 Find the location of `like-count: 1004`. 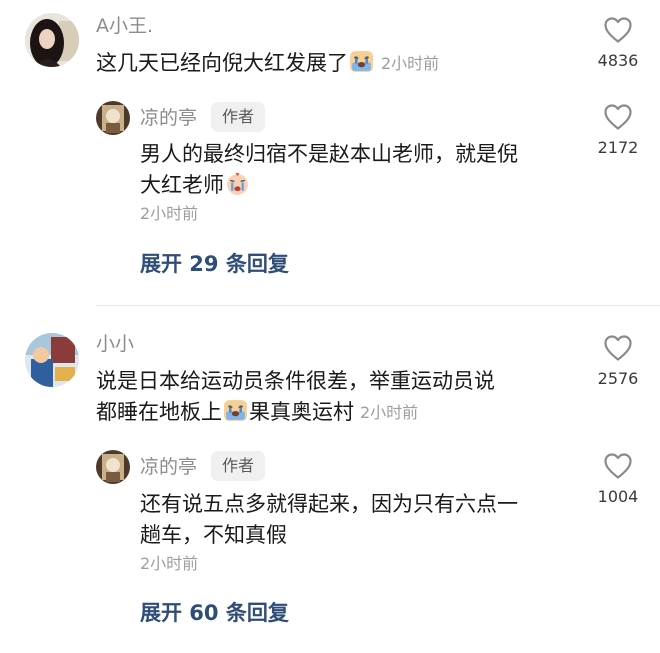

like-count: 1004 is located at coordinates (618, 496).